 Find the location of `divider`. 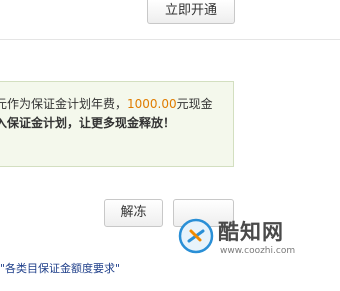

divider is located at coordinates (170, 39).